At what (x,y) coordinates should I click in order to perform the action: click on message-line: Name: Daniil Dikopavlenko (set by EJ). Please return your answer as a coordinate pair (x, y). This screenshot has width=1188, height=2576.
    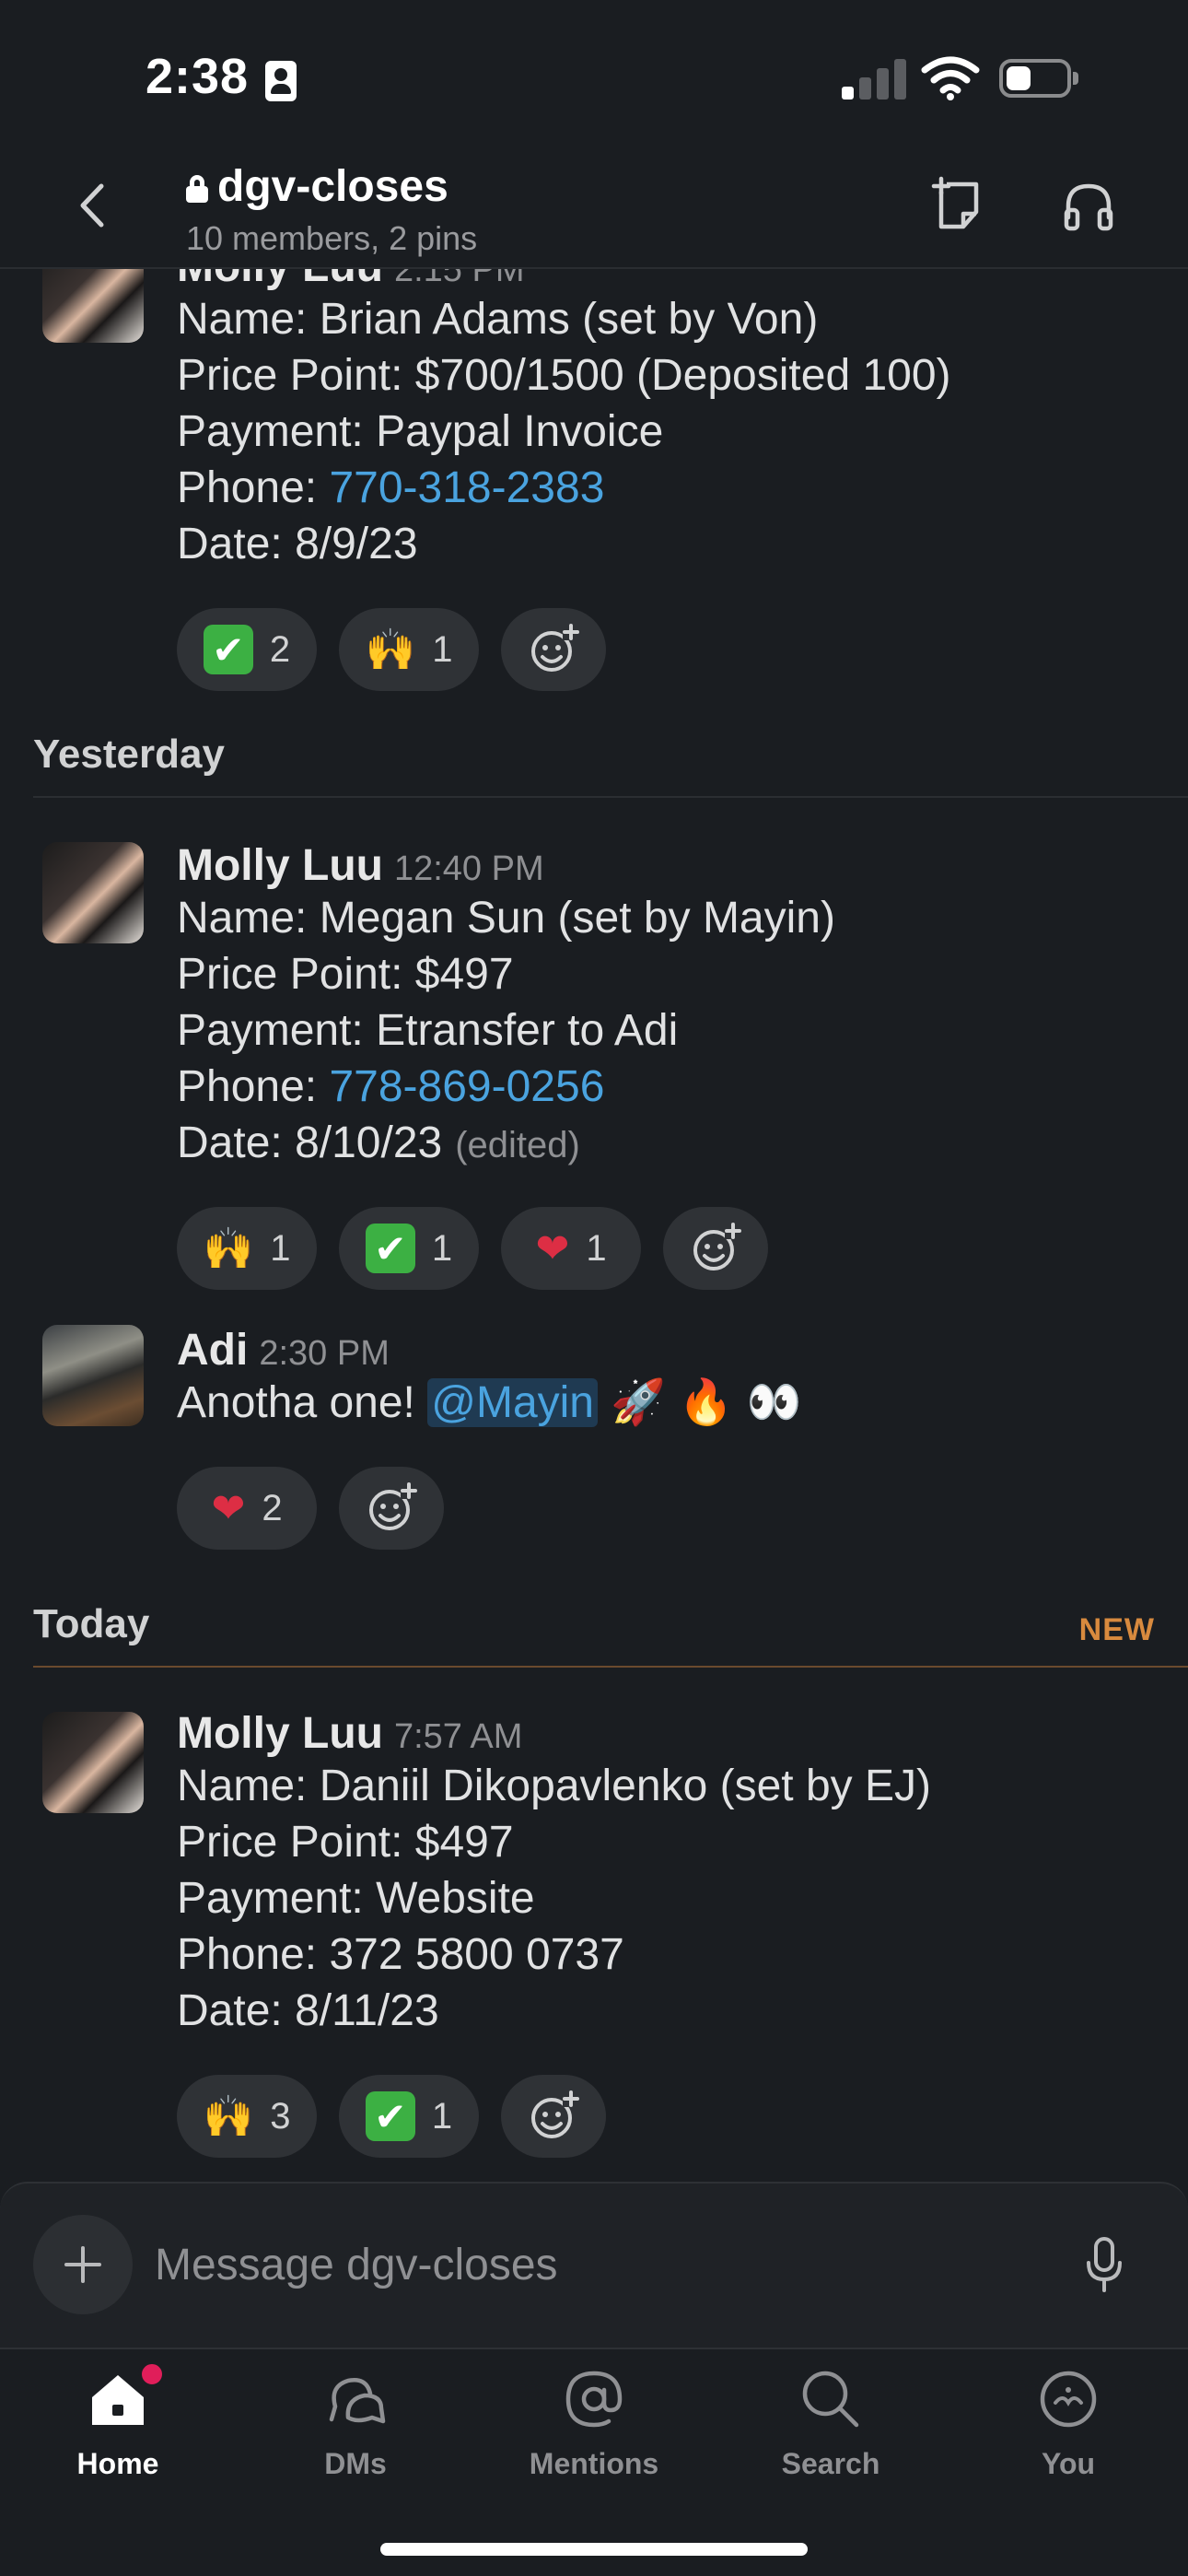
    Looking at the image, I should click on (554, 1786).